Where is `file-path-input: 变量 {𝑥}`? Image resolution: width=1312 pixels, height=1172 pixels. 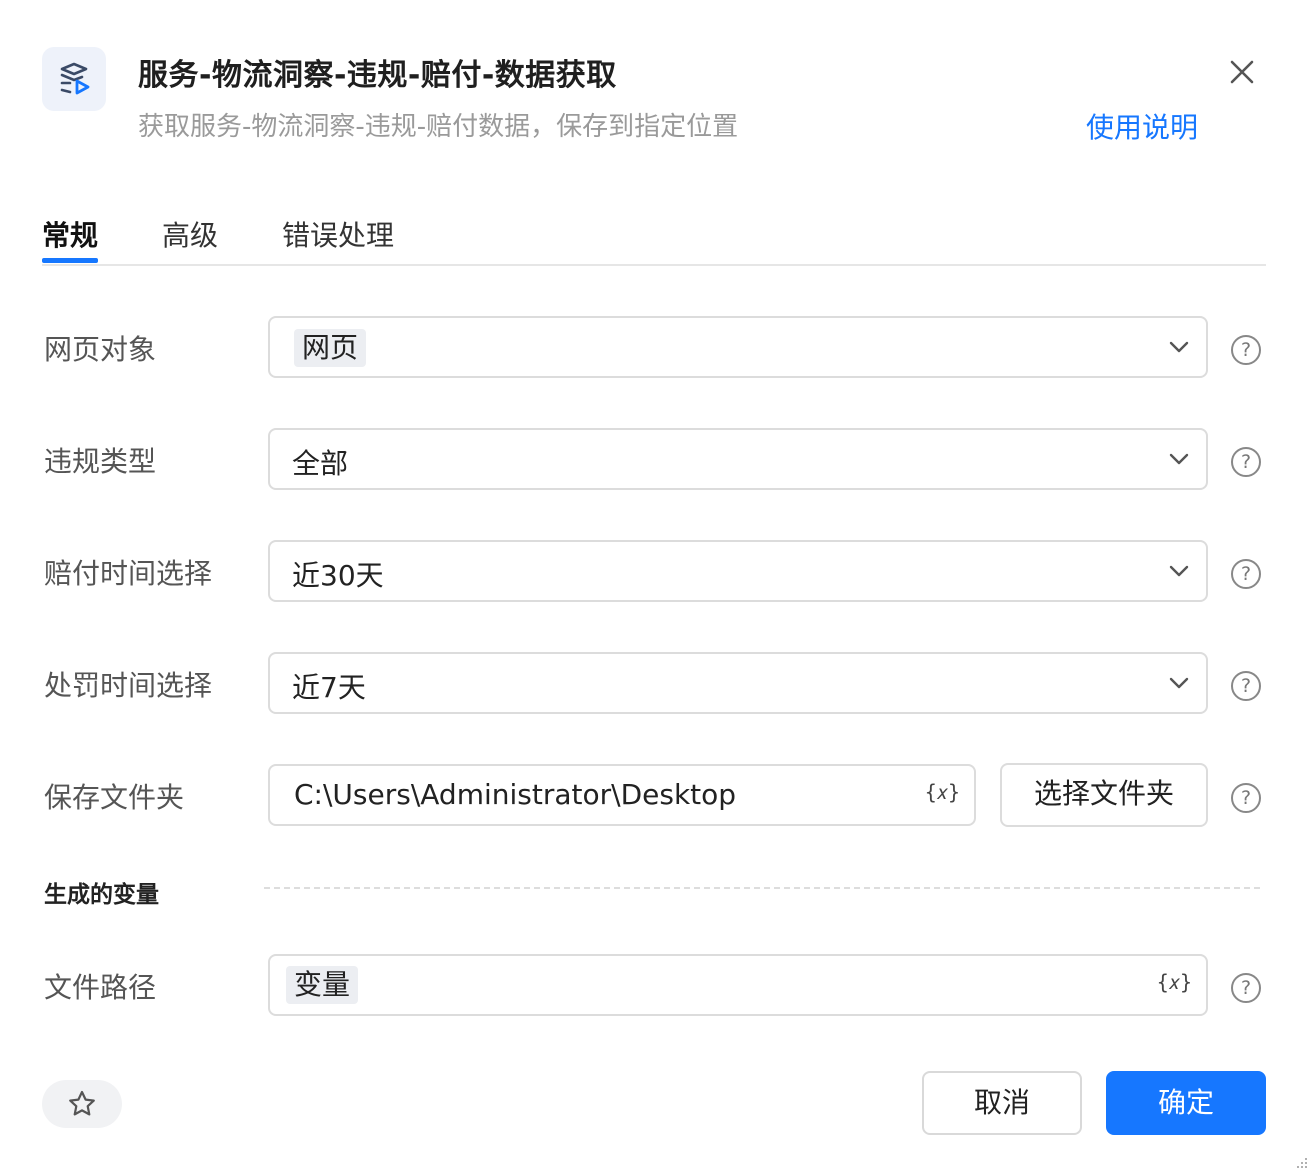
file-path-input: 变量 {𝑥} is located at coordinates (738, 985).